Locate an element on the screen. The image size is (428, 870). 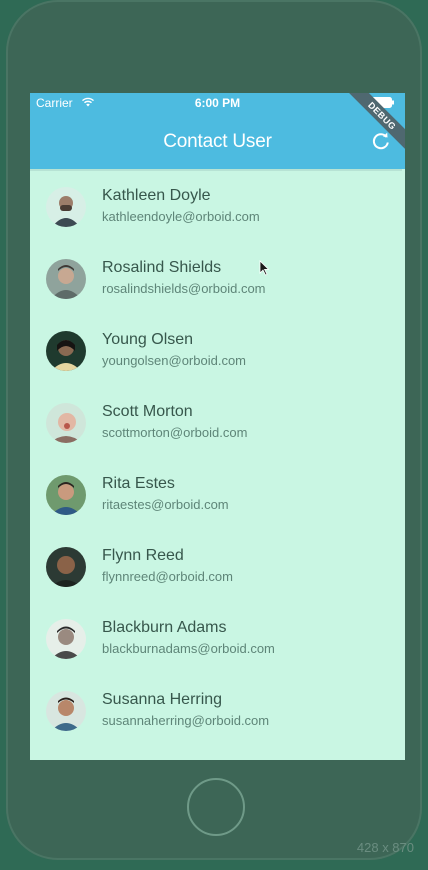
app-bar: Contact User is located at coordinates (217, 141).